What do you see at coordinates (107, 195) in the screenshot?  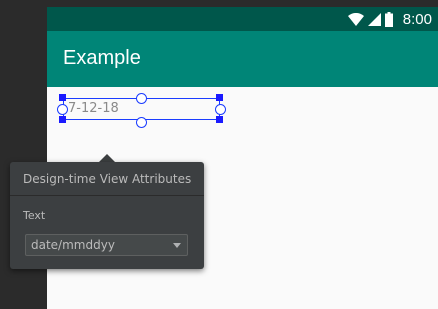 I see `popup-divider` at bounding box center [107, 195].